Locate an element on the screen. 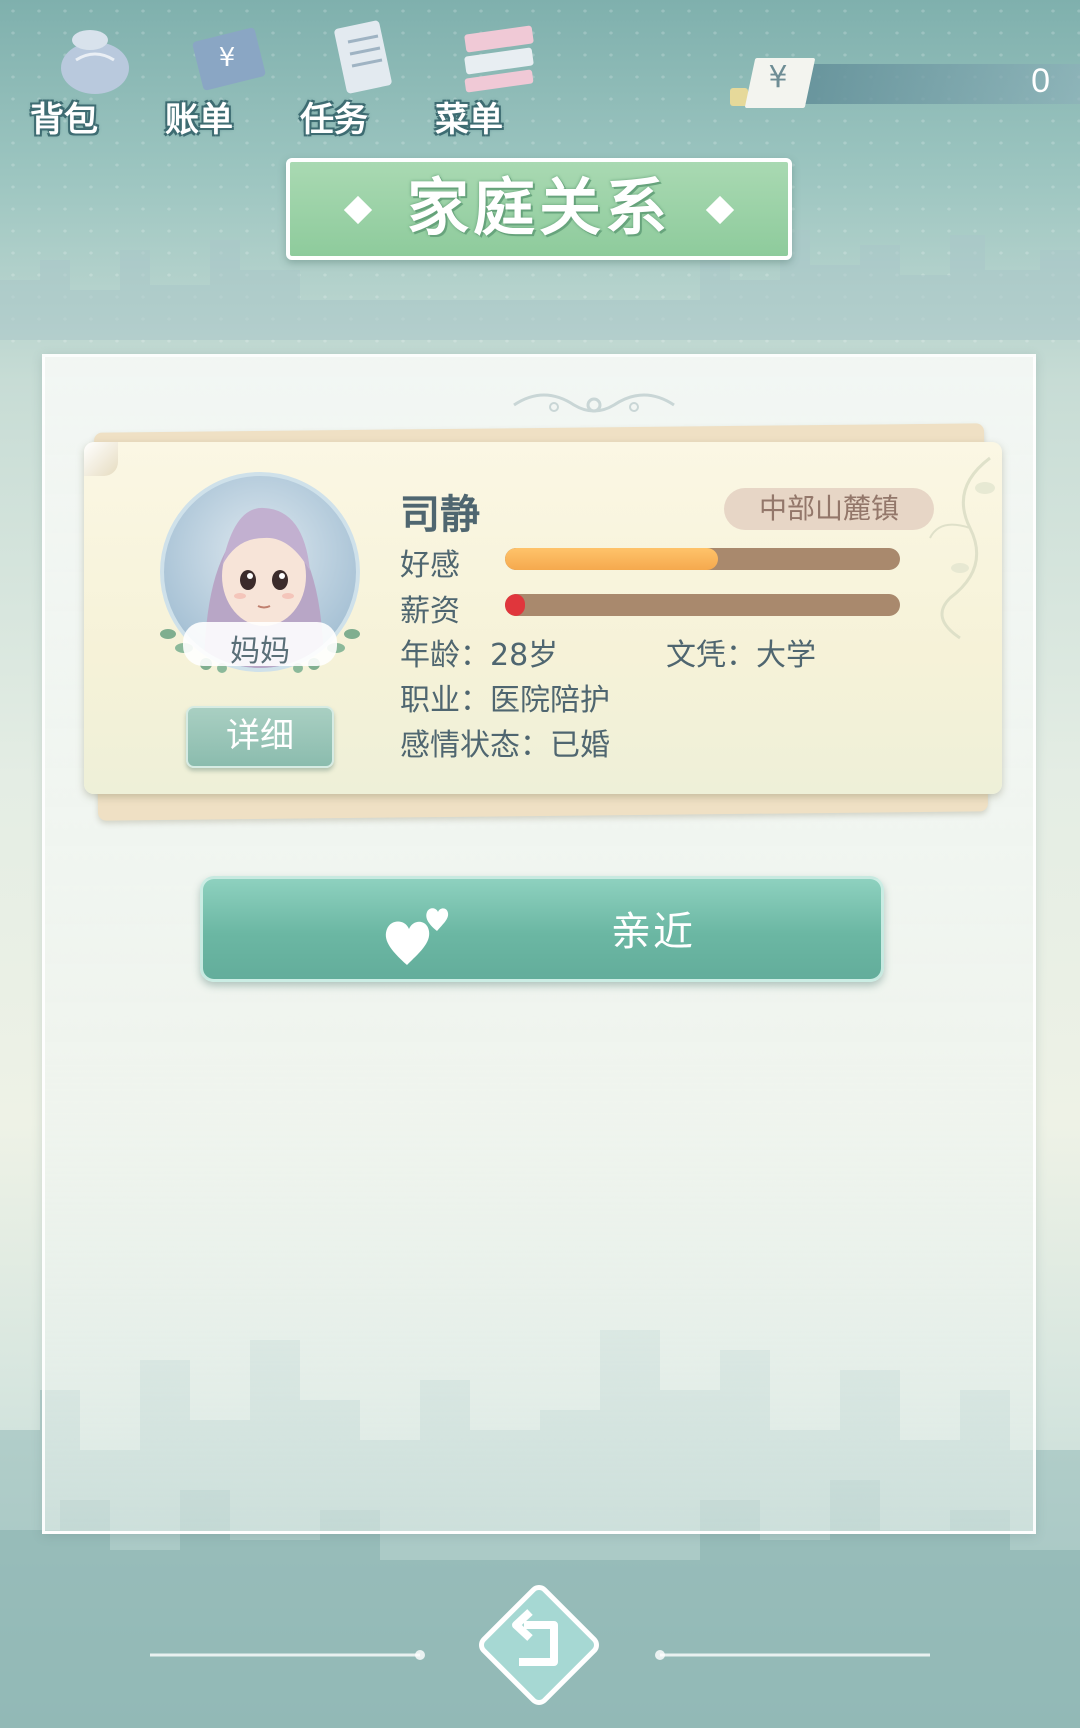 The height and width of the screenshot is (1728, 1080). age-info: 年龄：28岁 is located at coordinates (479, 655).